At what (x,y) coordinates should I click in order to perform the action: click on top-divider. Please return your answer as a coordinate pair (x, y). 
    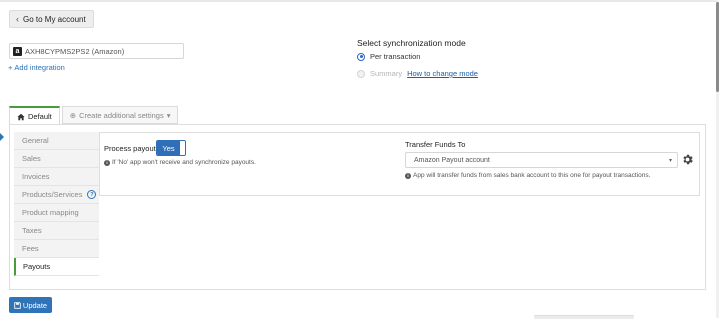
    Looking at the image, I should click on (359, 1).